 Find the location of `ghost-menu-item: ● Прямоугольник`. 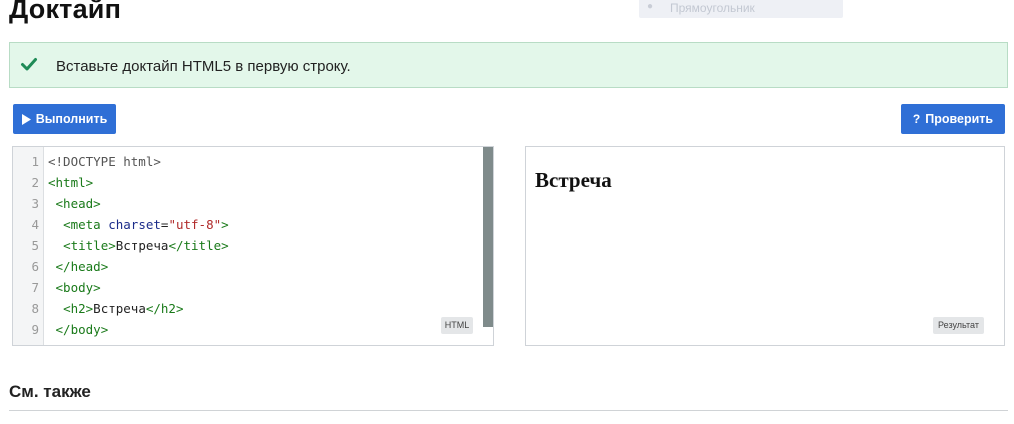

ghost-menu-item: ● Прямоугольник is located at coordinates (741, 9).